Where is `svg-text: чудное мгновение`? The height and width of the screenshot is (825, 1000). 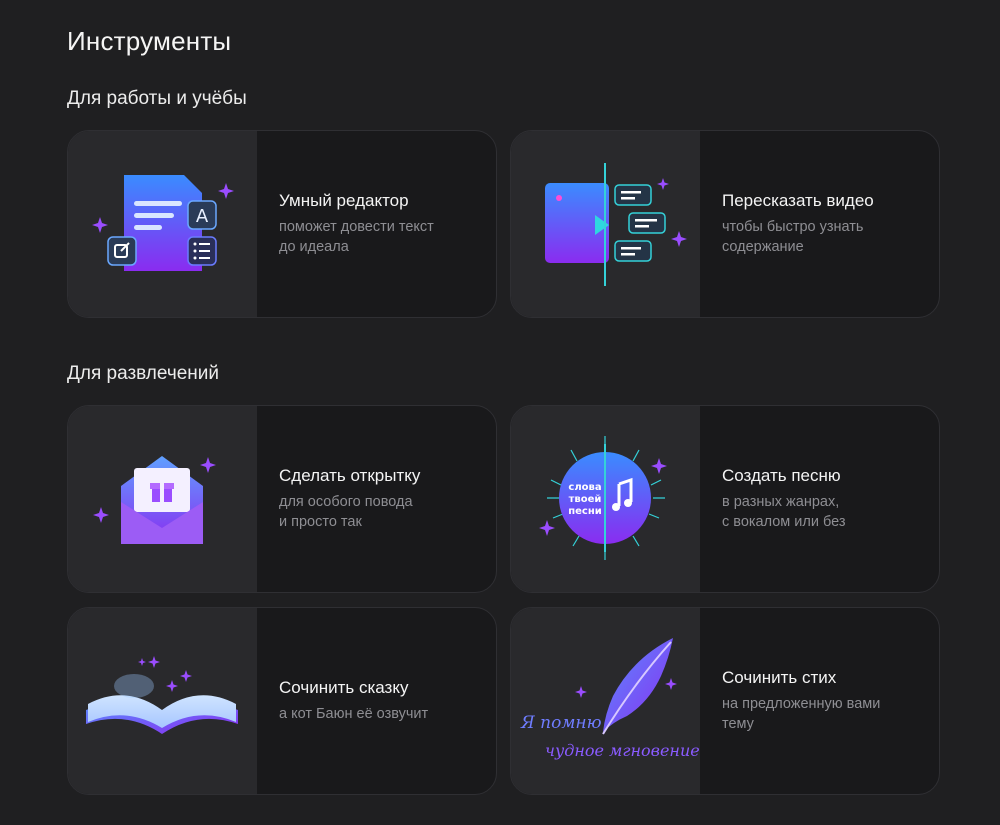 svg-text: чудное мгновение is located at coordinates (622, 750).